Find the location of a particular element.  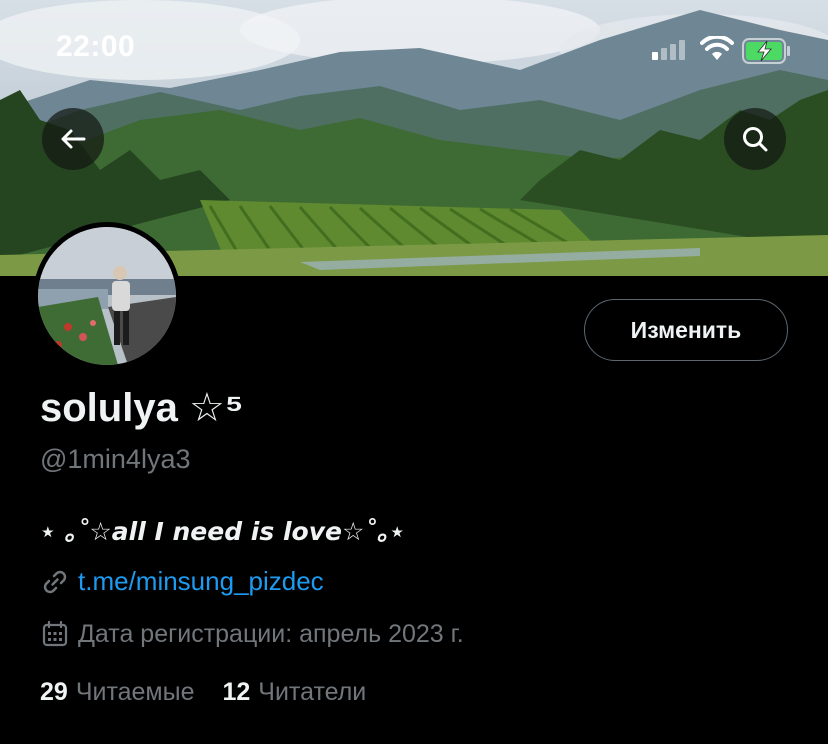

avatar is located at coordinates (107, 296).